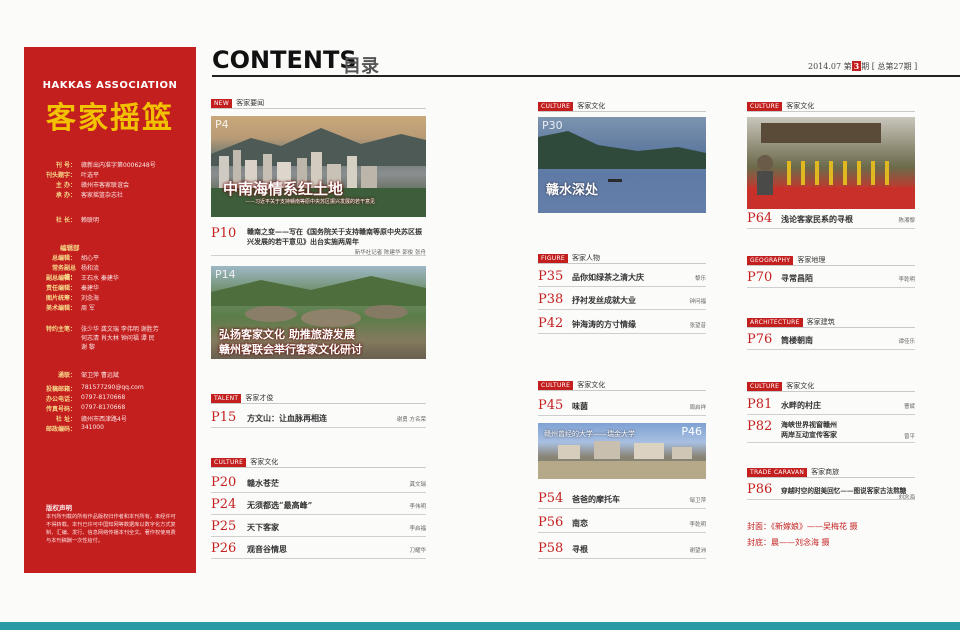  I want to click on info-row: 主 办： 赣州市客家联谊会, so click(121, 184).